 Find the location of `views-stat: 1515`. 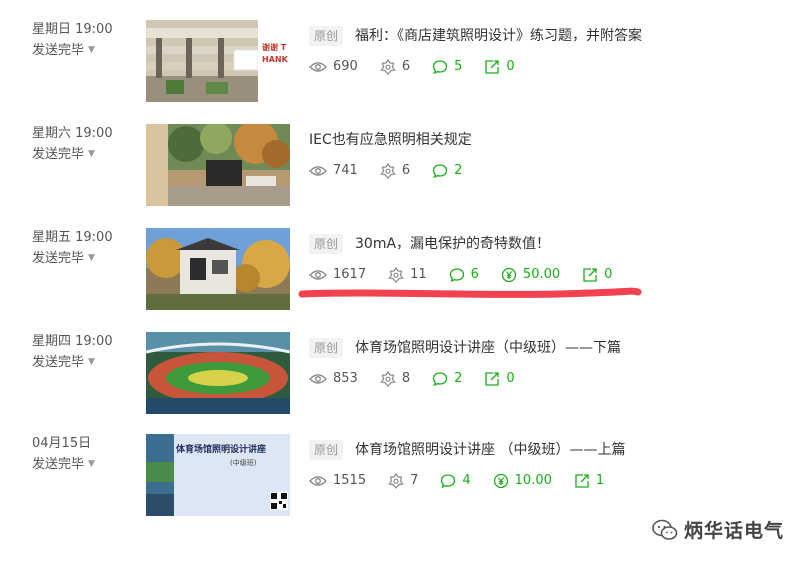

views-stat: 1515 is located at coordinates (337, 481).